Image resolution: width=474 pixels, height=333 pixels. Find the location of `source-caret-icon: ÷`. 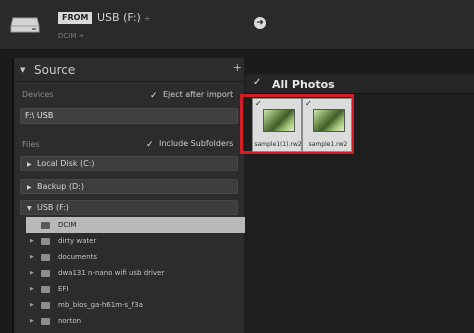

source-caret-icon: ÷ is located at coordinates (147, 18).